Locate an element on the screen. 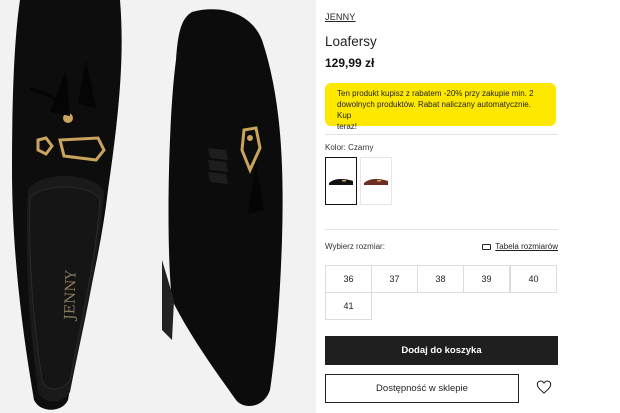  size-label: Wybierz rozmiar: is located at coordinates (355, 246).